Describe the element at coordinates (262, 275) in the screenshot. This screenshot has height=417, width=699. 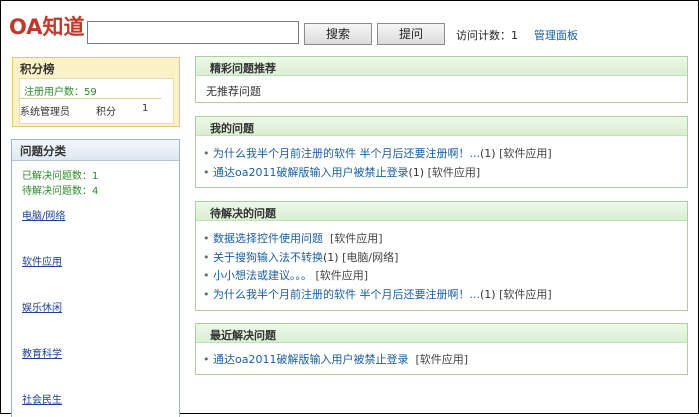
I see `question-link: 小小想法或建议。。。` at that location.